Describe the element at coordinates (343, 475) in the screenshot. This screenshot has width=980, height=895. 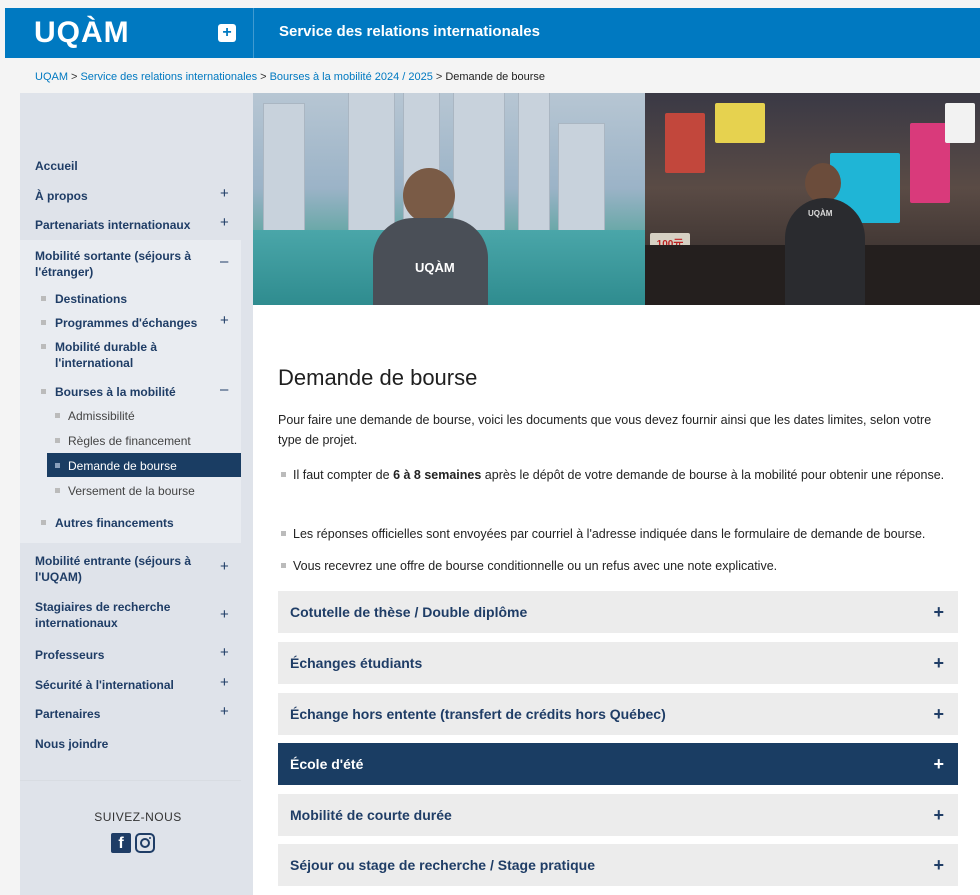
I see `note-text: Il faut compter de` at that location.